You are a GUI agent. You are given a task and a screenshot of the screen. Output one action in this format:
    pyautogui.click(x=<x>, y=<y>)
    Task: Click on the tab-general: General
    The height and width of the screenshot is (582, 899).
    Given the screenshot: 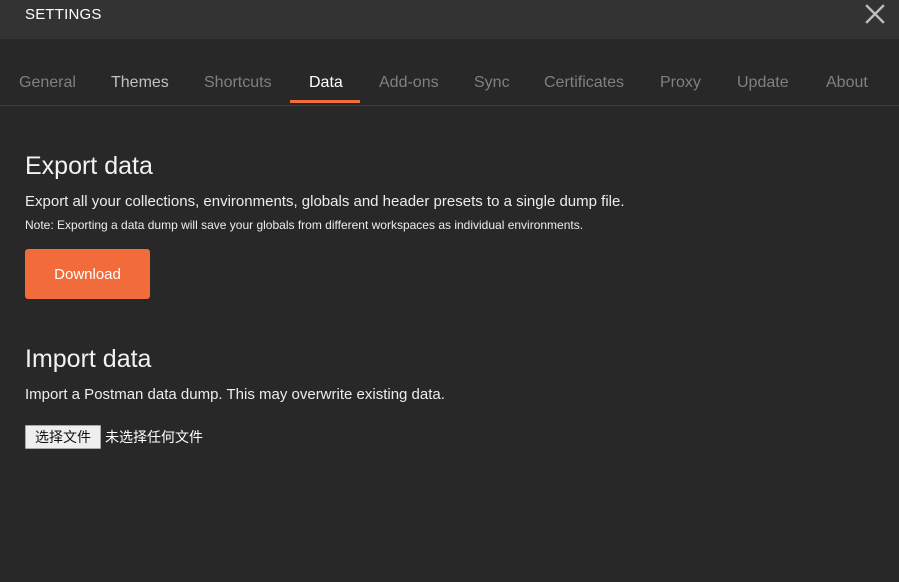 What is the action you would take?
    pyautogui.click(x=47, y=83)
    